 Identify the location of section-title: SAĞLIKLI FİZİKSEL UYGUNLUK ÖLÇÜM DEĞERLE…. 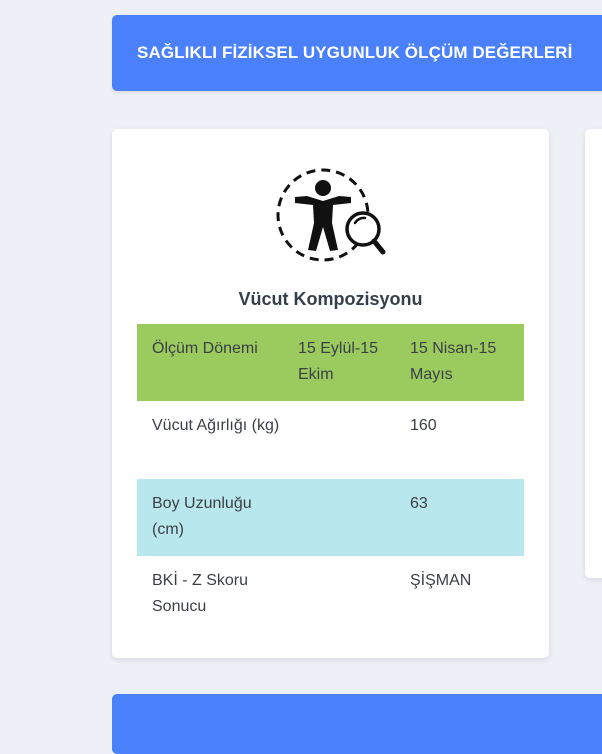
(355, 52).